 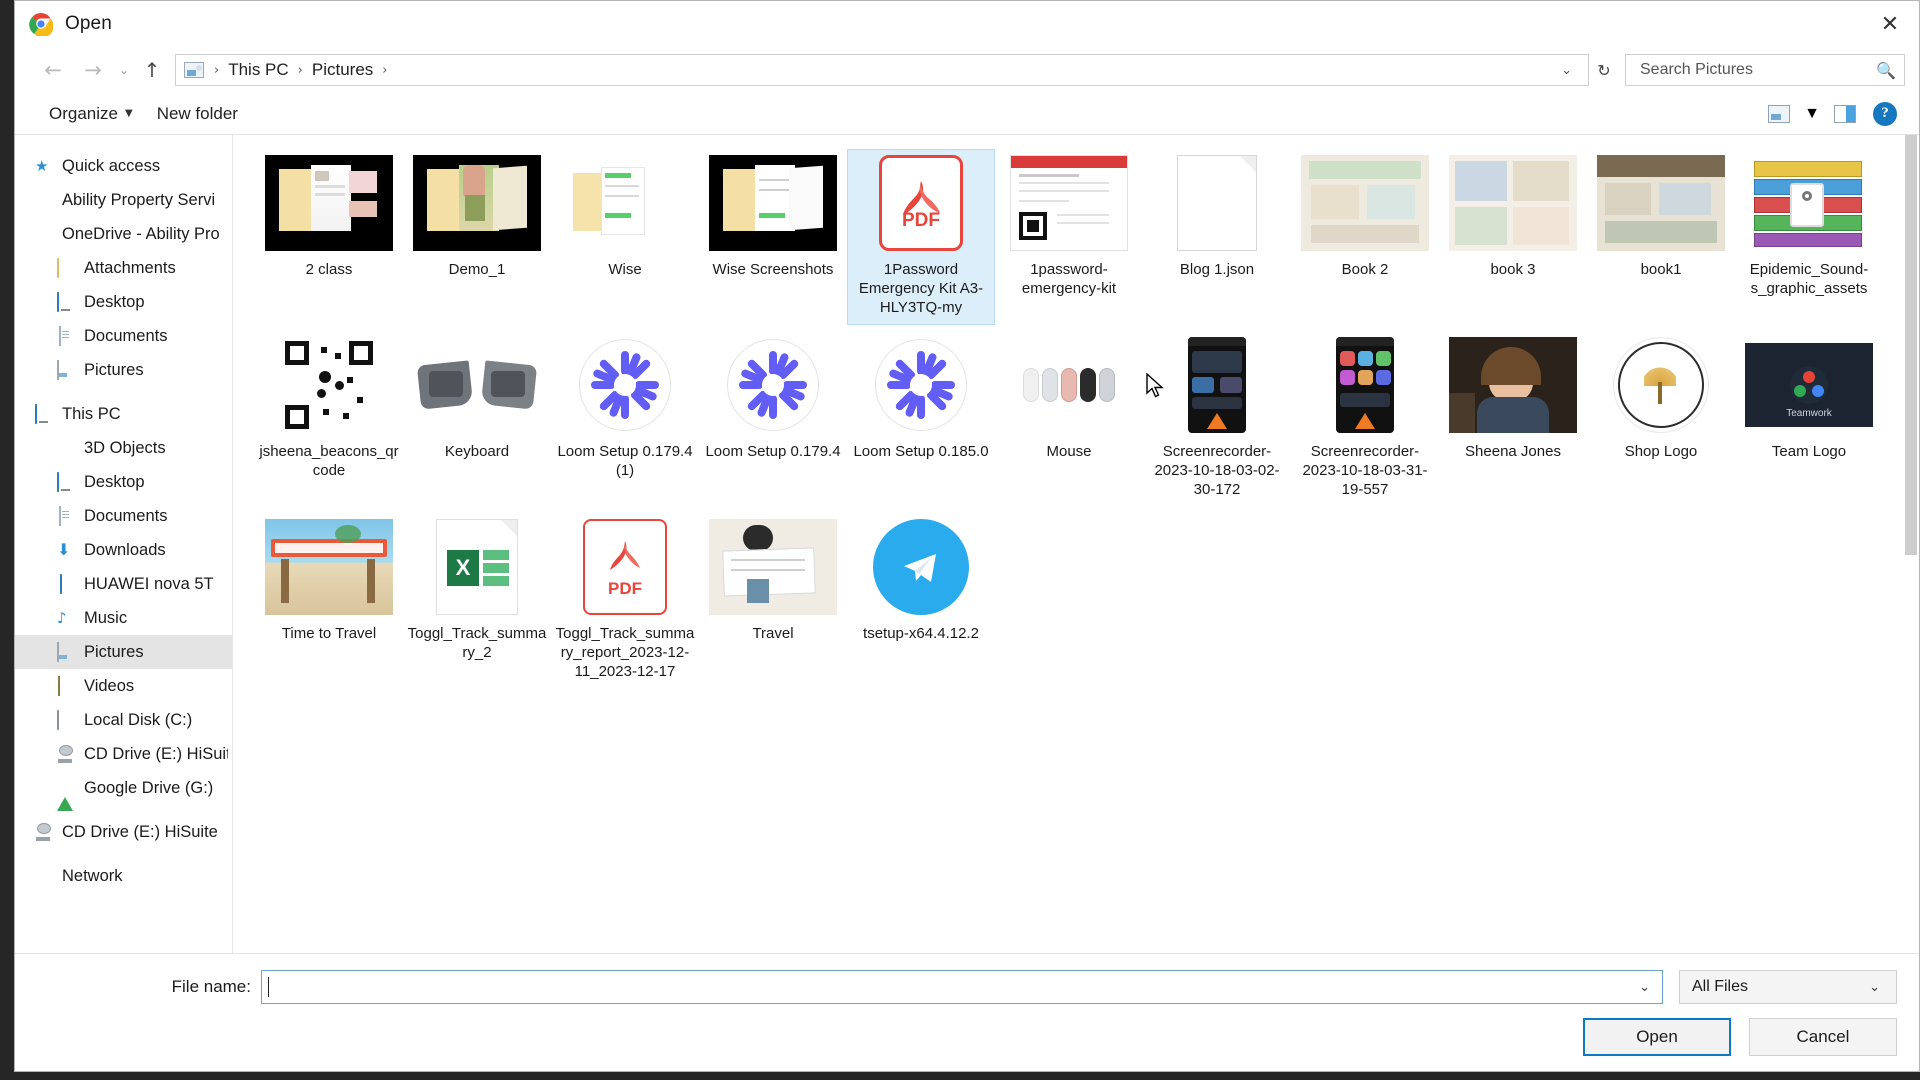 I want to click on file-tile: Sheena Jones, so click(x=1513, y=419).